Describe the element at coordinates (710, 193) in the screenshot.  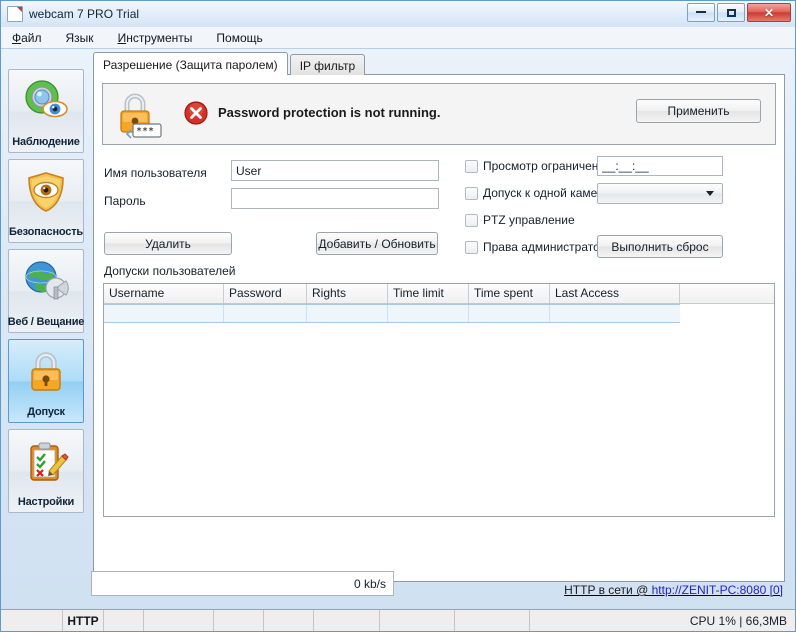
I see `chevron-down-icon` at that location.